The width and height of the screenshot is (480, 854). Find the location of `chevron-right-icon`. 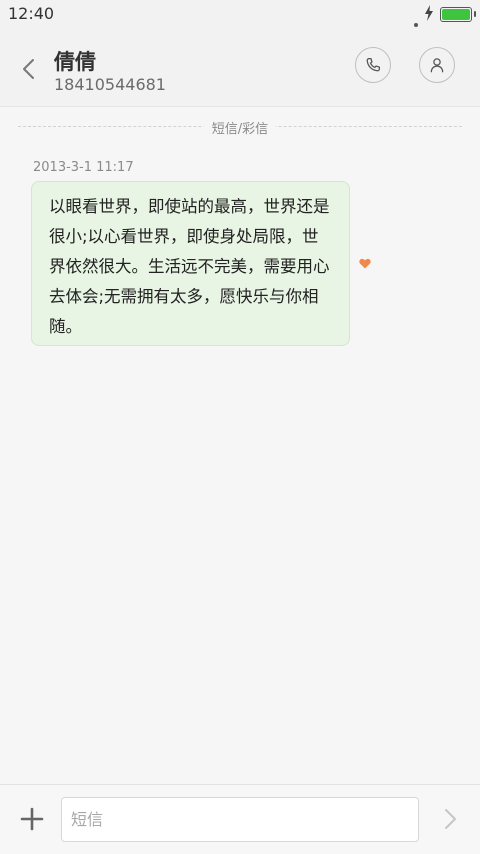

chevron-right-icon is located at coordinates (450, 819).